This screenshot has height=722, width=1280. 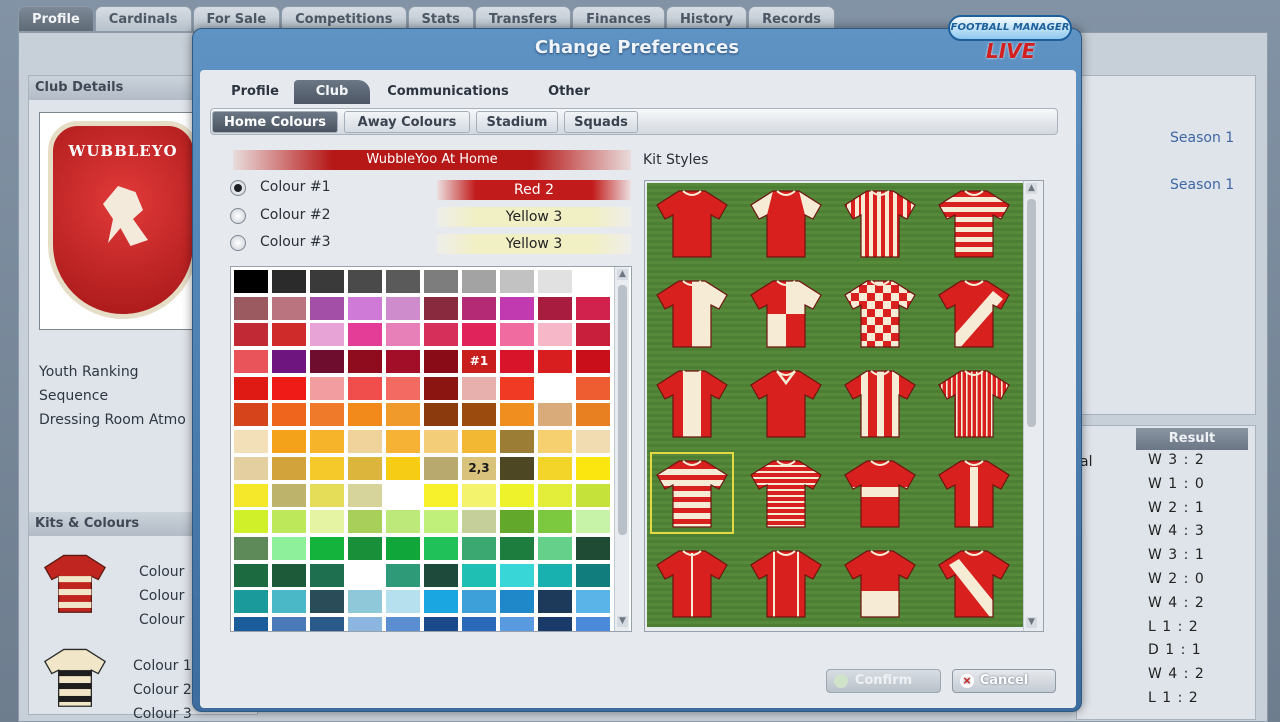 What do you see at coordinates (786, 313) in the screenshot?
I see `kit-style-quarters` at bounding box center [786, 313].